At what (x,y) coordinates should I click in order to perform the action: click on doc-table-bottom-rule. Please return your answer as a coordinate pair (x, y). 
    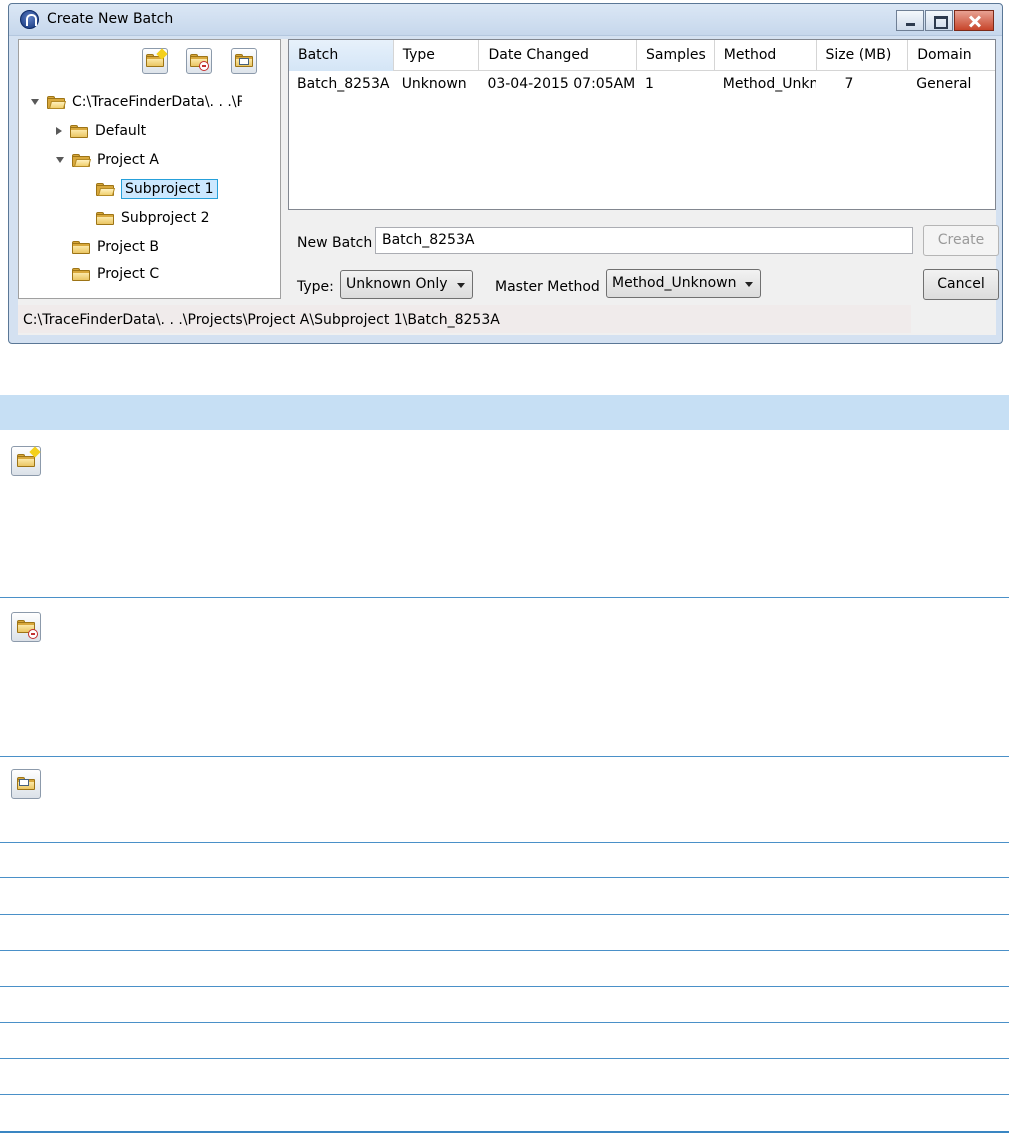
    Looking at the image, I should click on (504, 1132).